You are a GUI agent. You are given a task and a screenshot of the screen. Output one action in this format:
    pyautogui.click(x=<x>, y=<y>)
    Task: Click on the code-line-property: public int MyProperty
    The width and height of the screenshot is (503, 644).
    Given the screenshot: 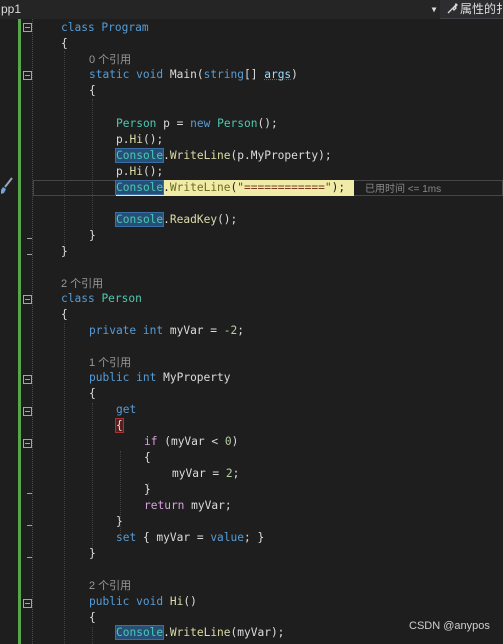 What is the action you would take?
    pyautogui.click(x=159, y=378)
    